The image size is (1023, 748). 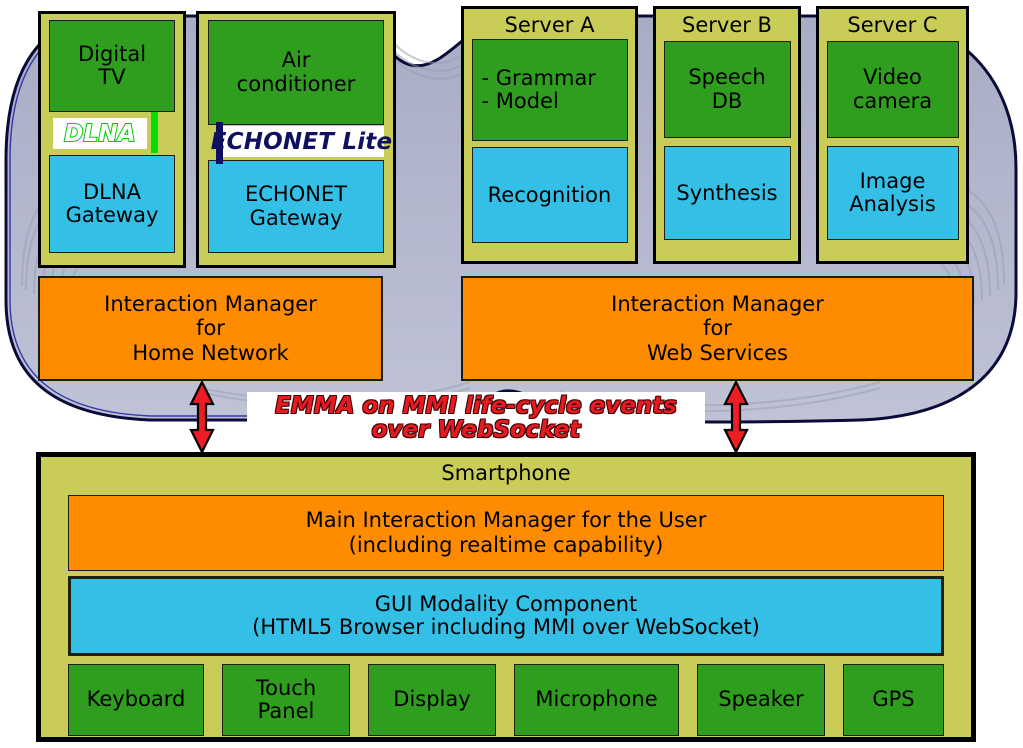 I want to click on gateway-echonet: ECHONET Gateway, so click(x=296, y=206).